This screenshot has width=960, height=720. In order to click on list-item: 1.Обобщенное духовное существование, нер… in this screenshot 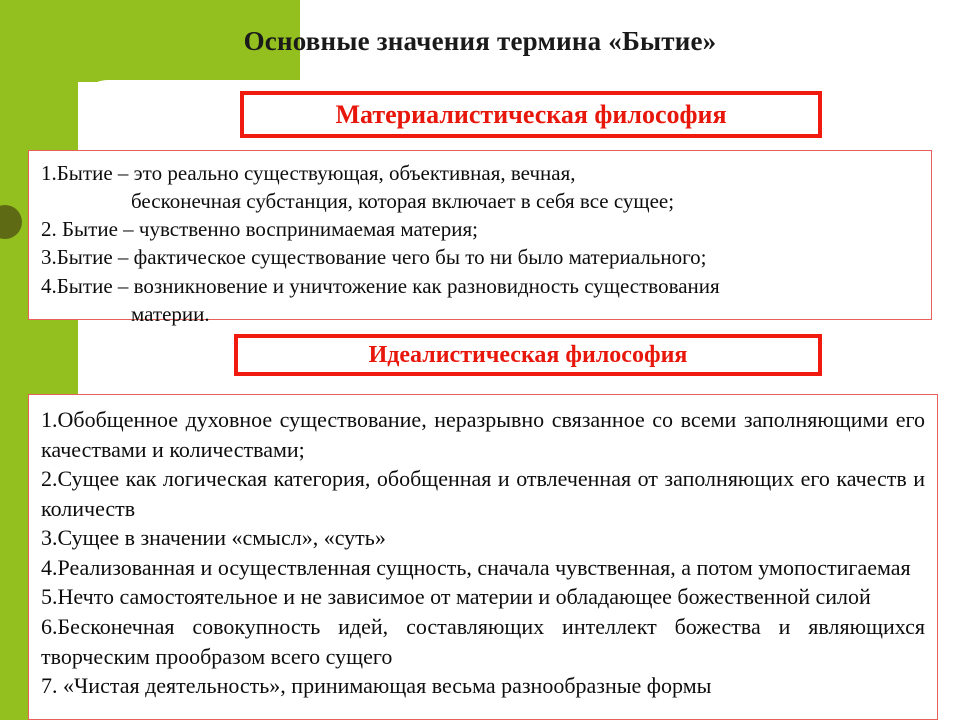, I will do `click(483, 434)`.